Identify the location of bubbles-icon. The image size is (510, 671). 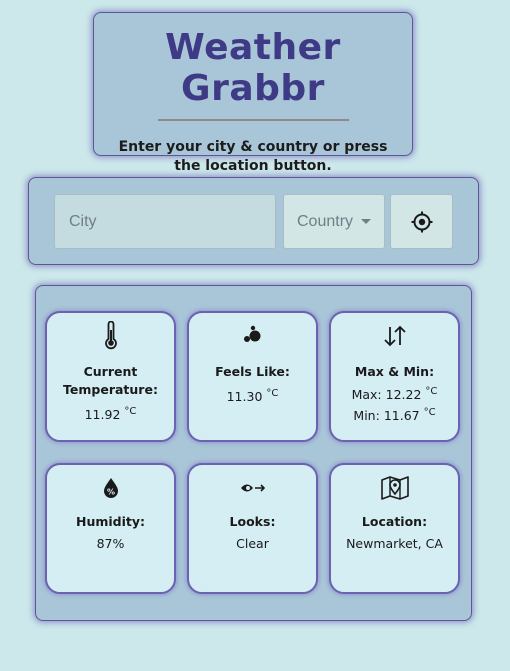
(251, 333).